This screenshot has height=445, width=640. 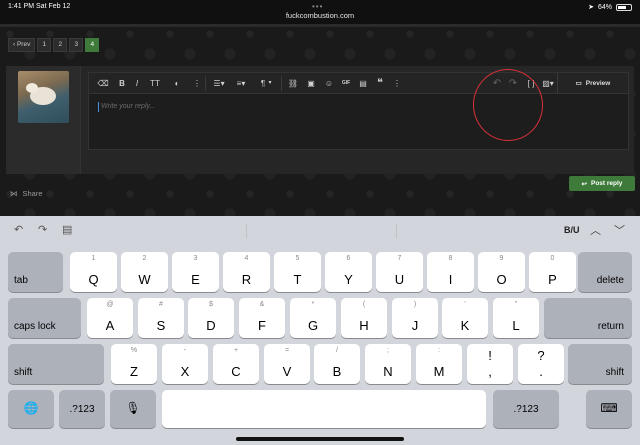 I want to click on key-main-label: D, so click(x=211, y=325).